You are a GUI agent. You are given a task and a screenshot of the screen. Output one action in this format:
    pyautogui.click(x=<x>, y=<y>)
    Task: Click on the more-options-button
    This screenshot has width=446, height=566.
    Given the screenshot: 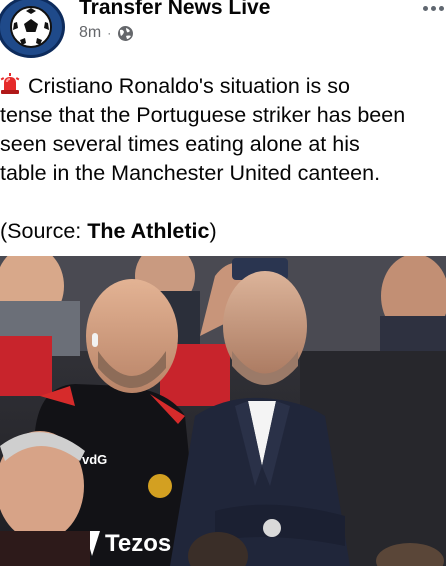 What is the action you would take?
    pyautogui.click(x=433, y=8)
    